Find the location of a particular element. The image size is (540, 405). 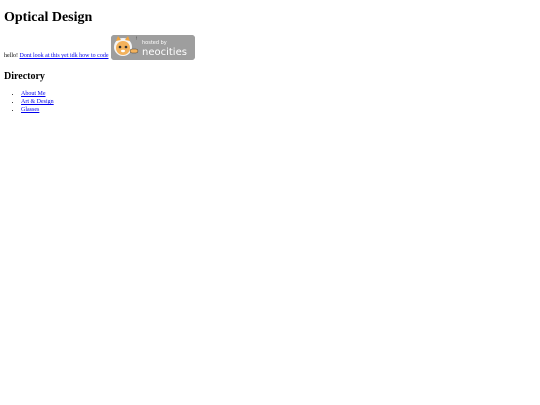

badge-brand: neocities is located at coordinates (164, 52).